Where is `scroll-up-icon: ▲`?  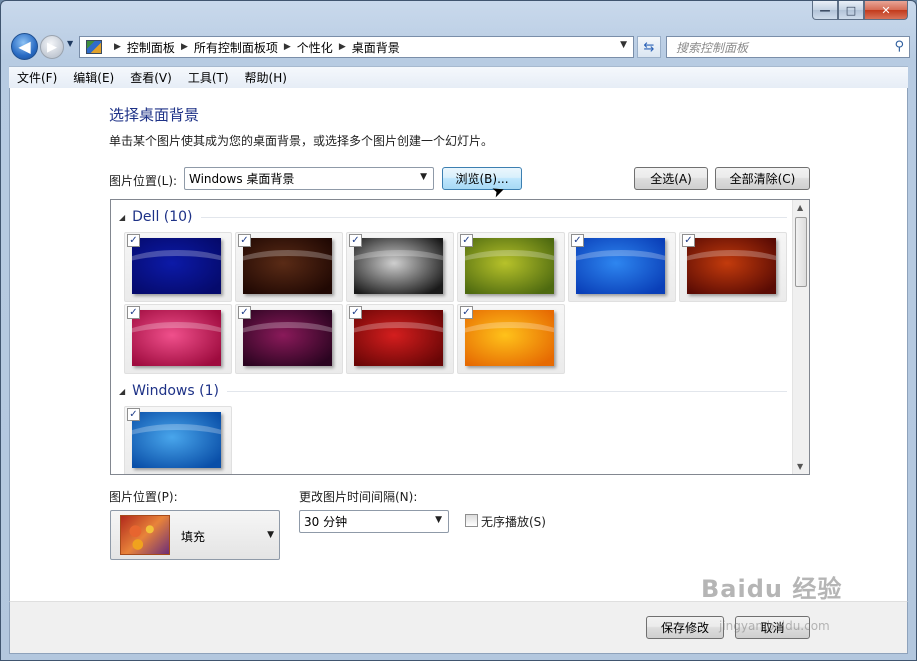 scroll-up-icon: ▲ is located at coordinates (800, 207).